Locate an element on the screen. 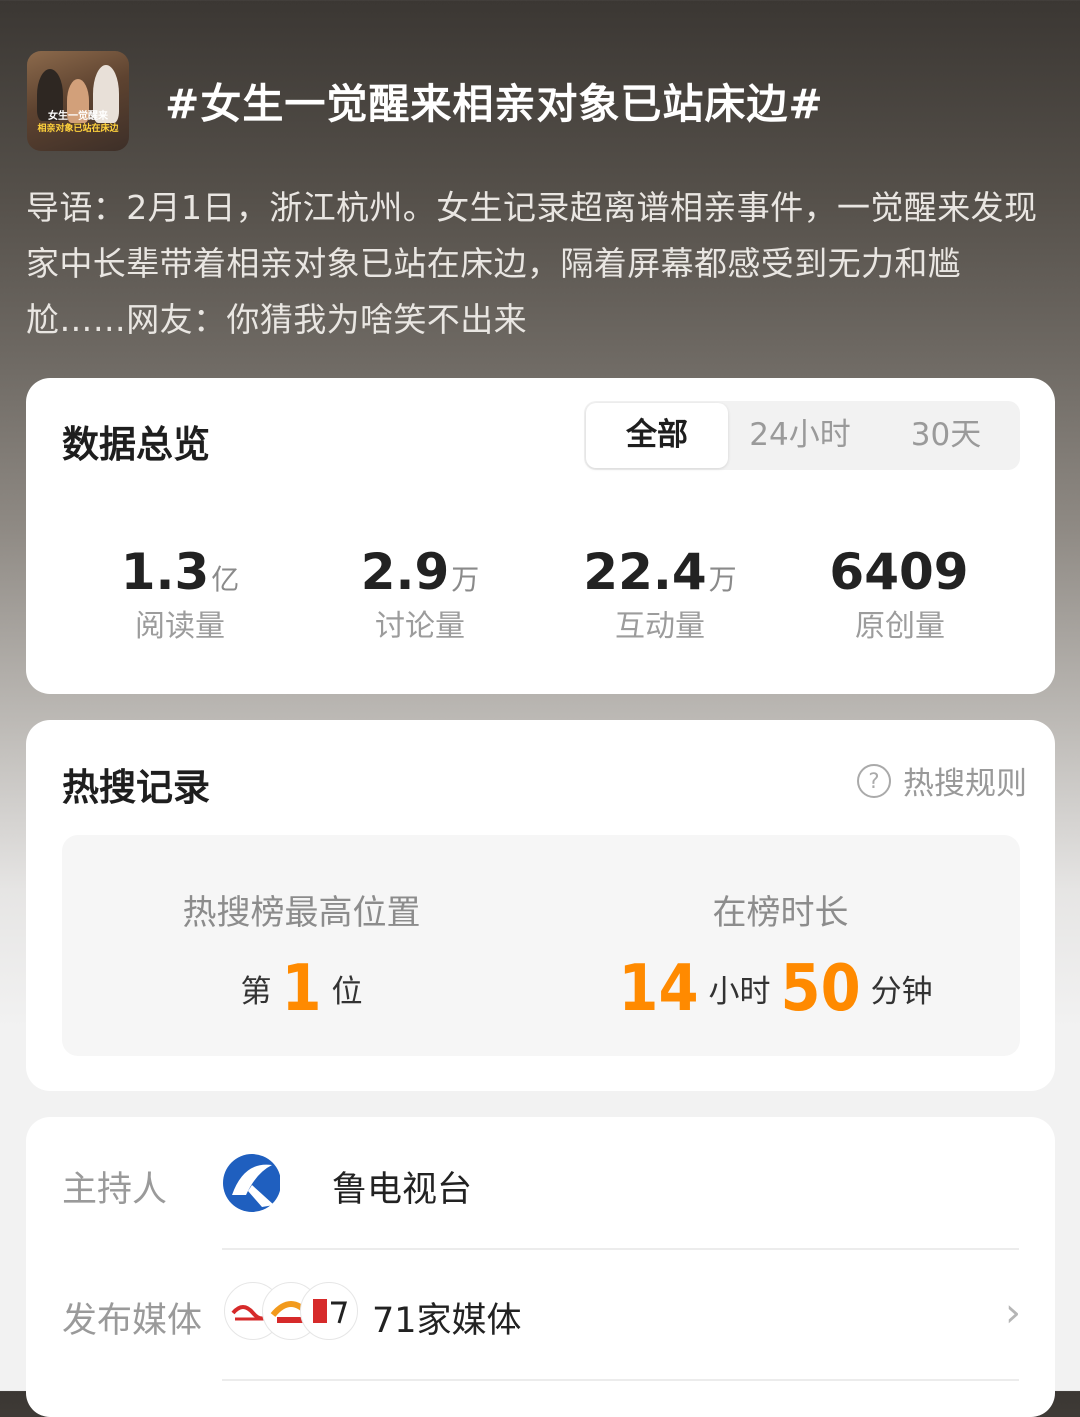 The width and height of the screenshot is (1080, 1417). card-title: 热搜记录 is located at coordinates (136, 787).